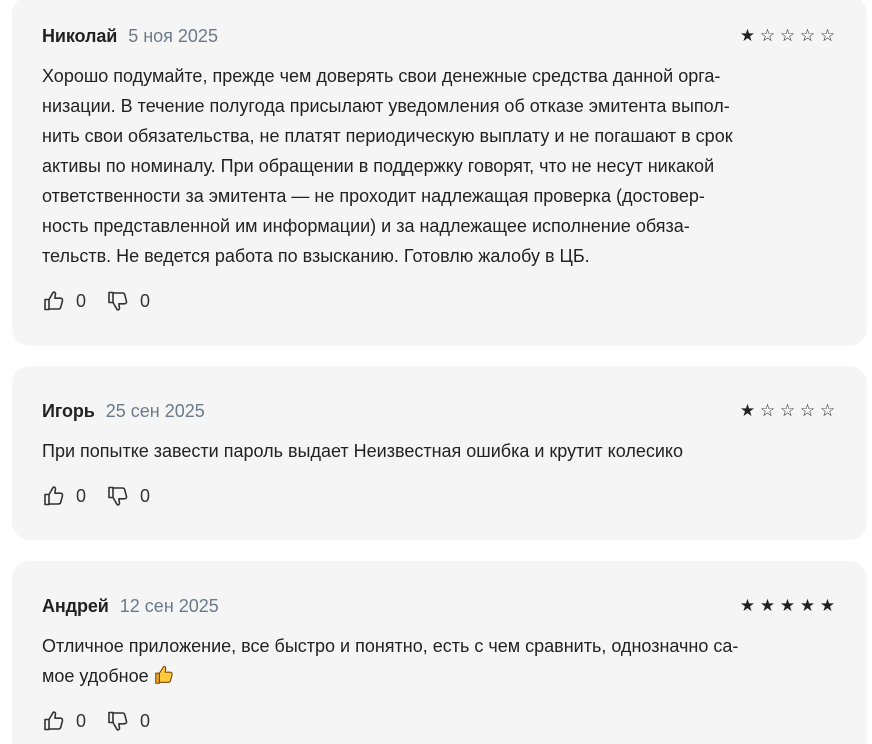 Image resolution: width=872 pixels, height=744 pixels. What do you see at coordinates (169, 605) in the screenshot?
I see `review-date: 12 сен 2025` at bounding box center [169, 605].